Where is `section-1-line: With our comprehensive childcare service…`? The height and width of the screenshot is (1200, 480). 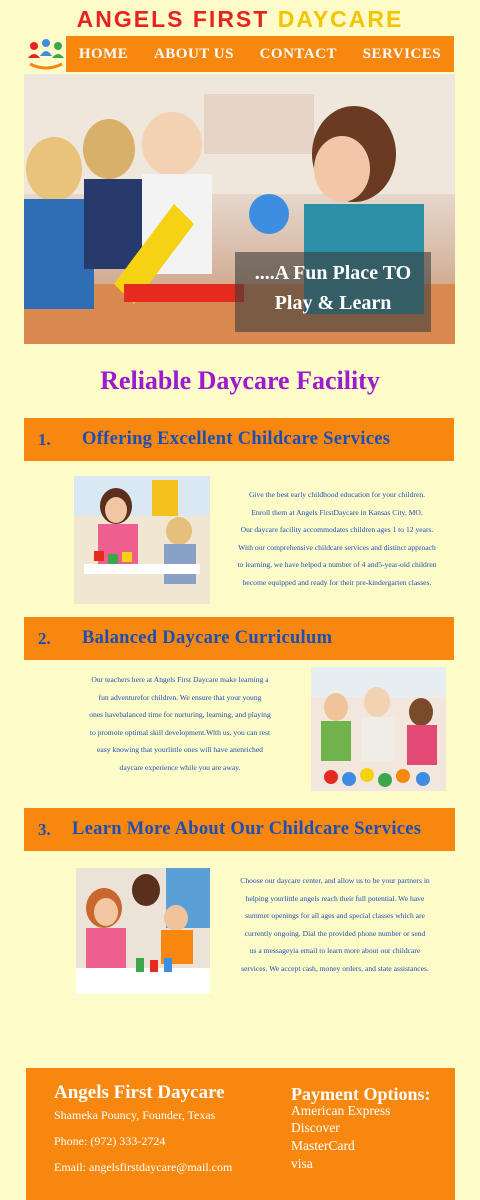
section-1-line: With our comprehensive childcare service… is located at coordinates (337, 547).